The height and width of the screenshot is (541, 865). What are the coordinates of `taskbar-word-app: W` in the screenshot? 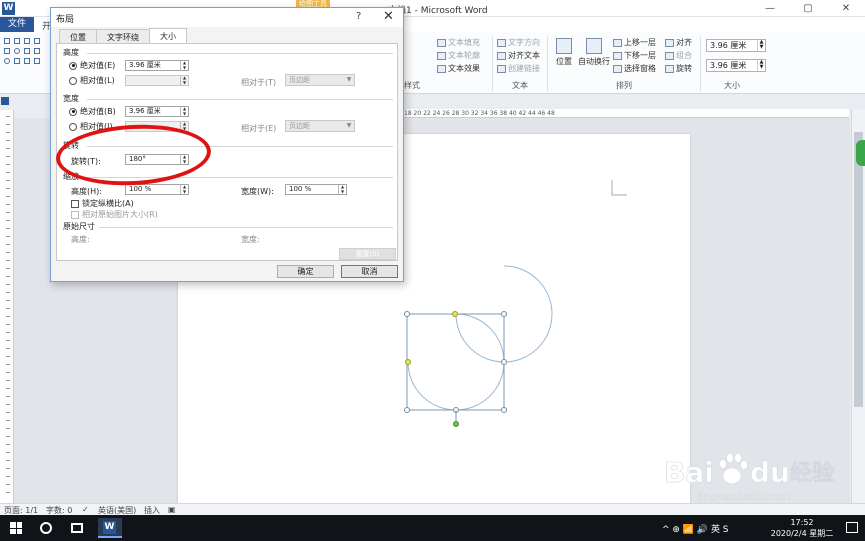 It's located at (110, 528).